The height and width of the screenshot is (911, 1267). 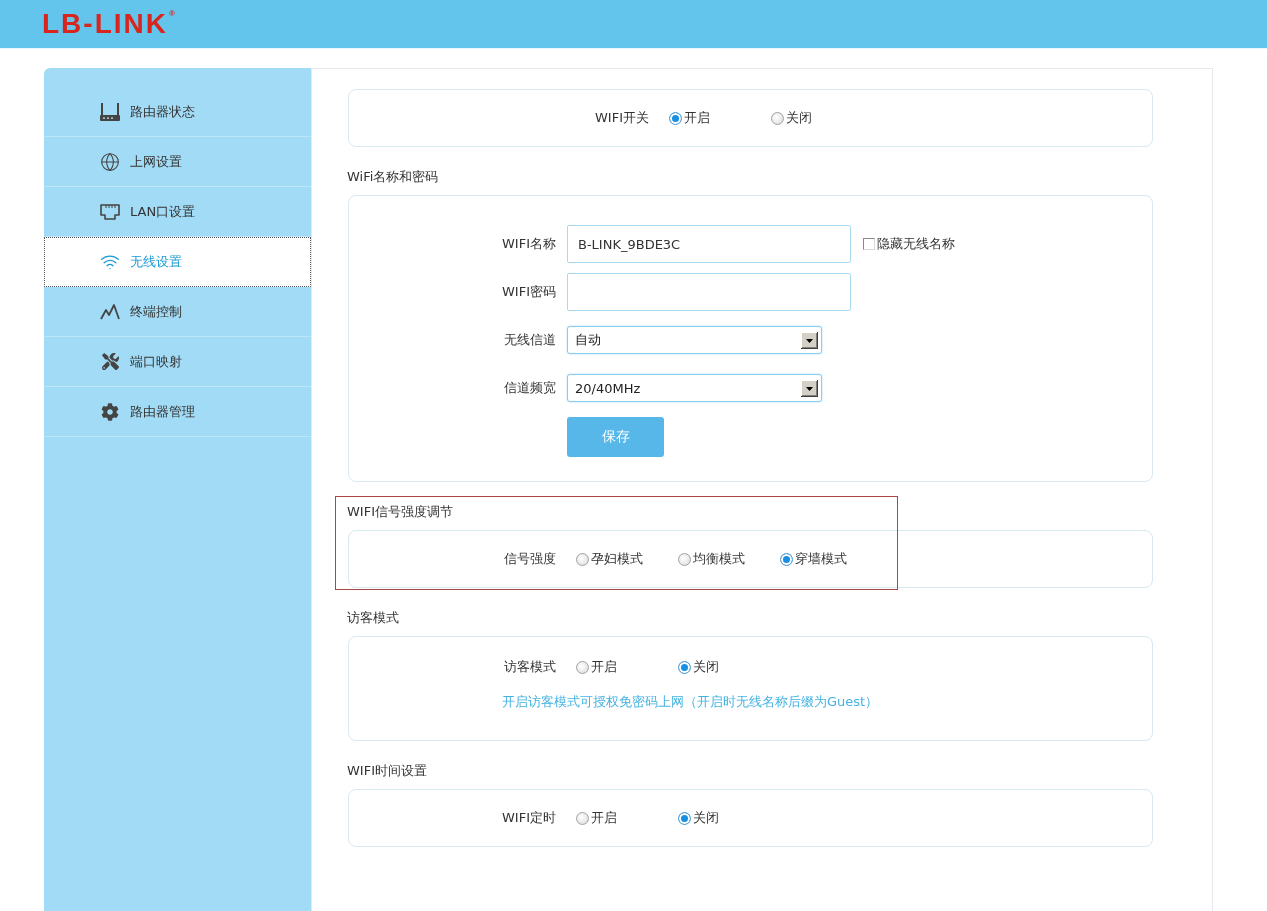 I want to click on field-label: 信道频宽, so click(x=529, y=388).